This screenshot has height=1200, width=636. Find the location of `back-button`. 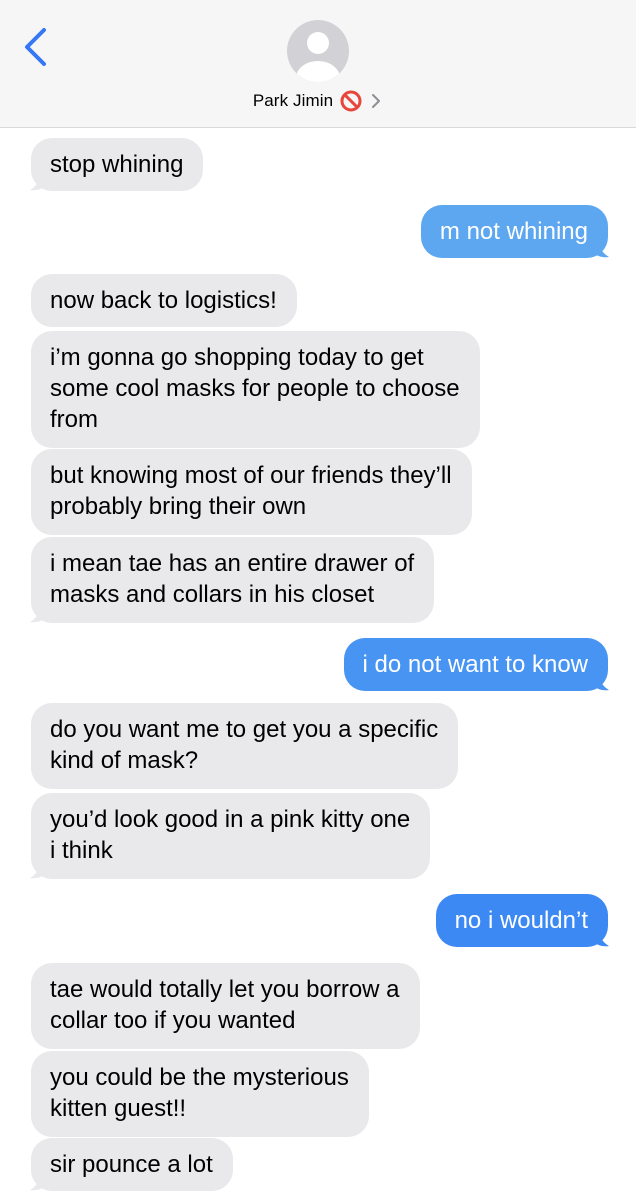

back-button is located at coordinates (38, 48).